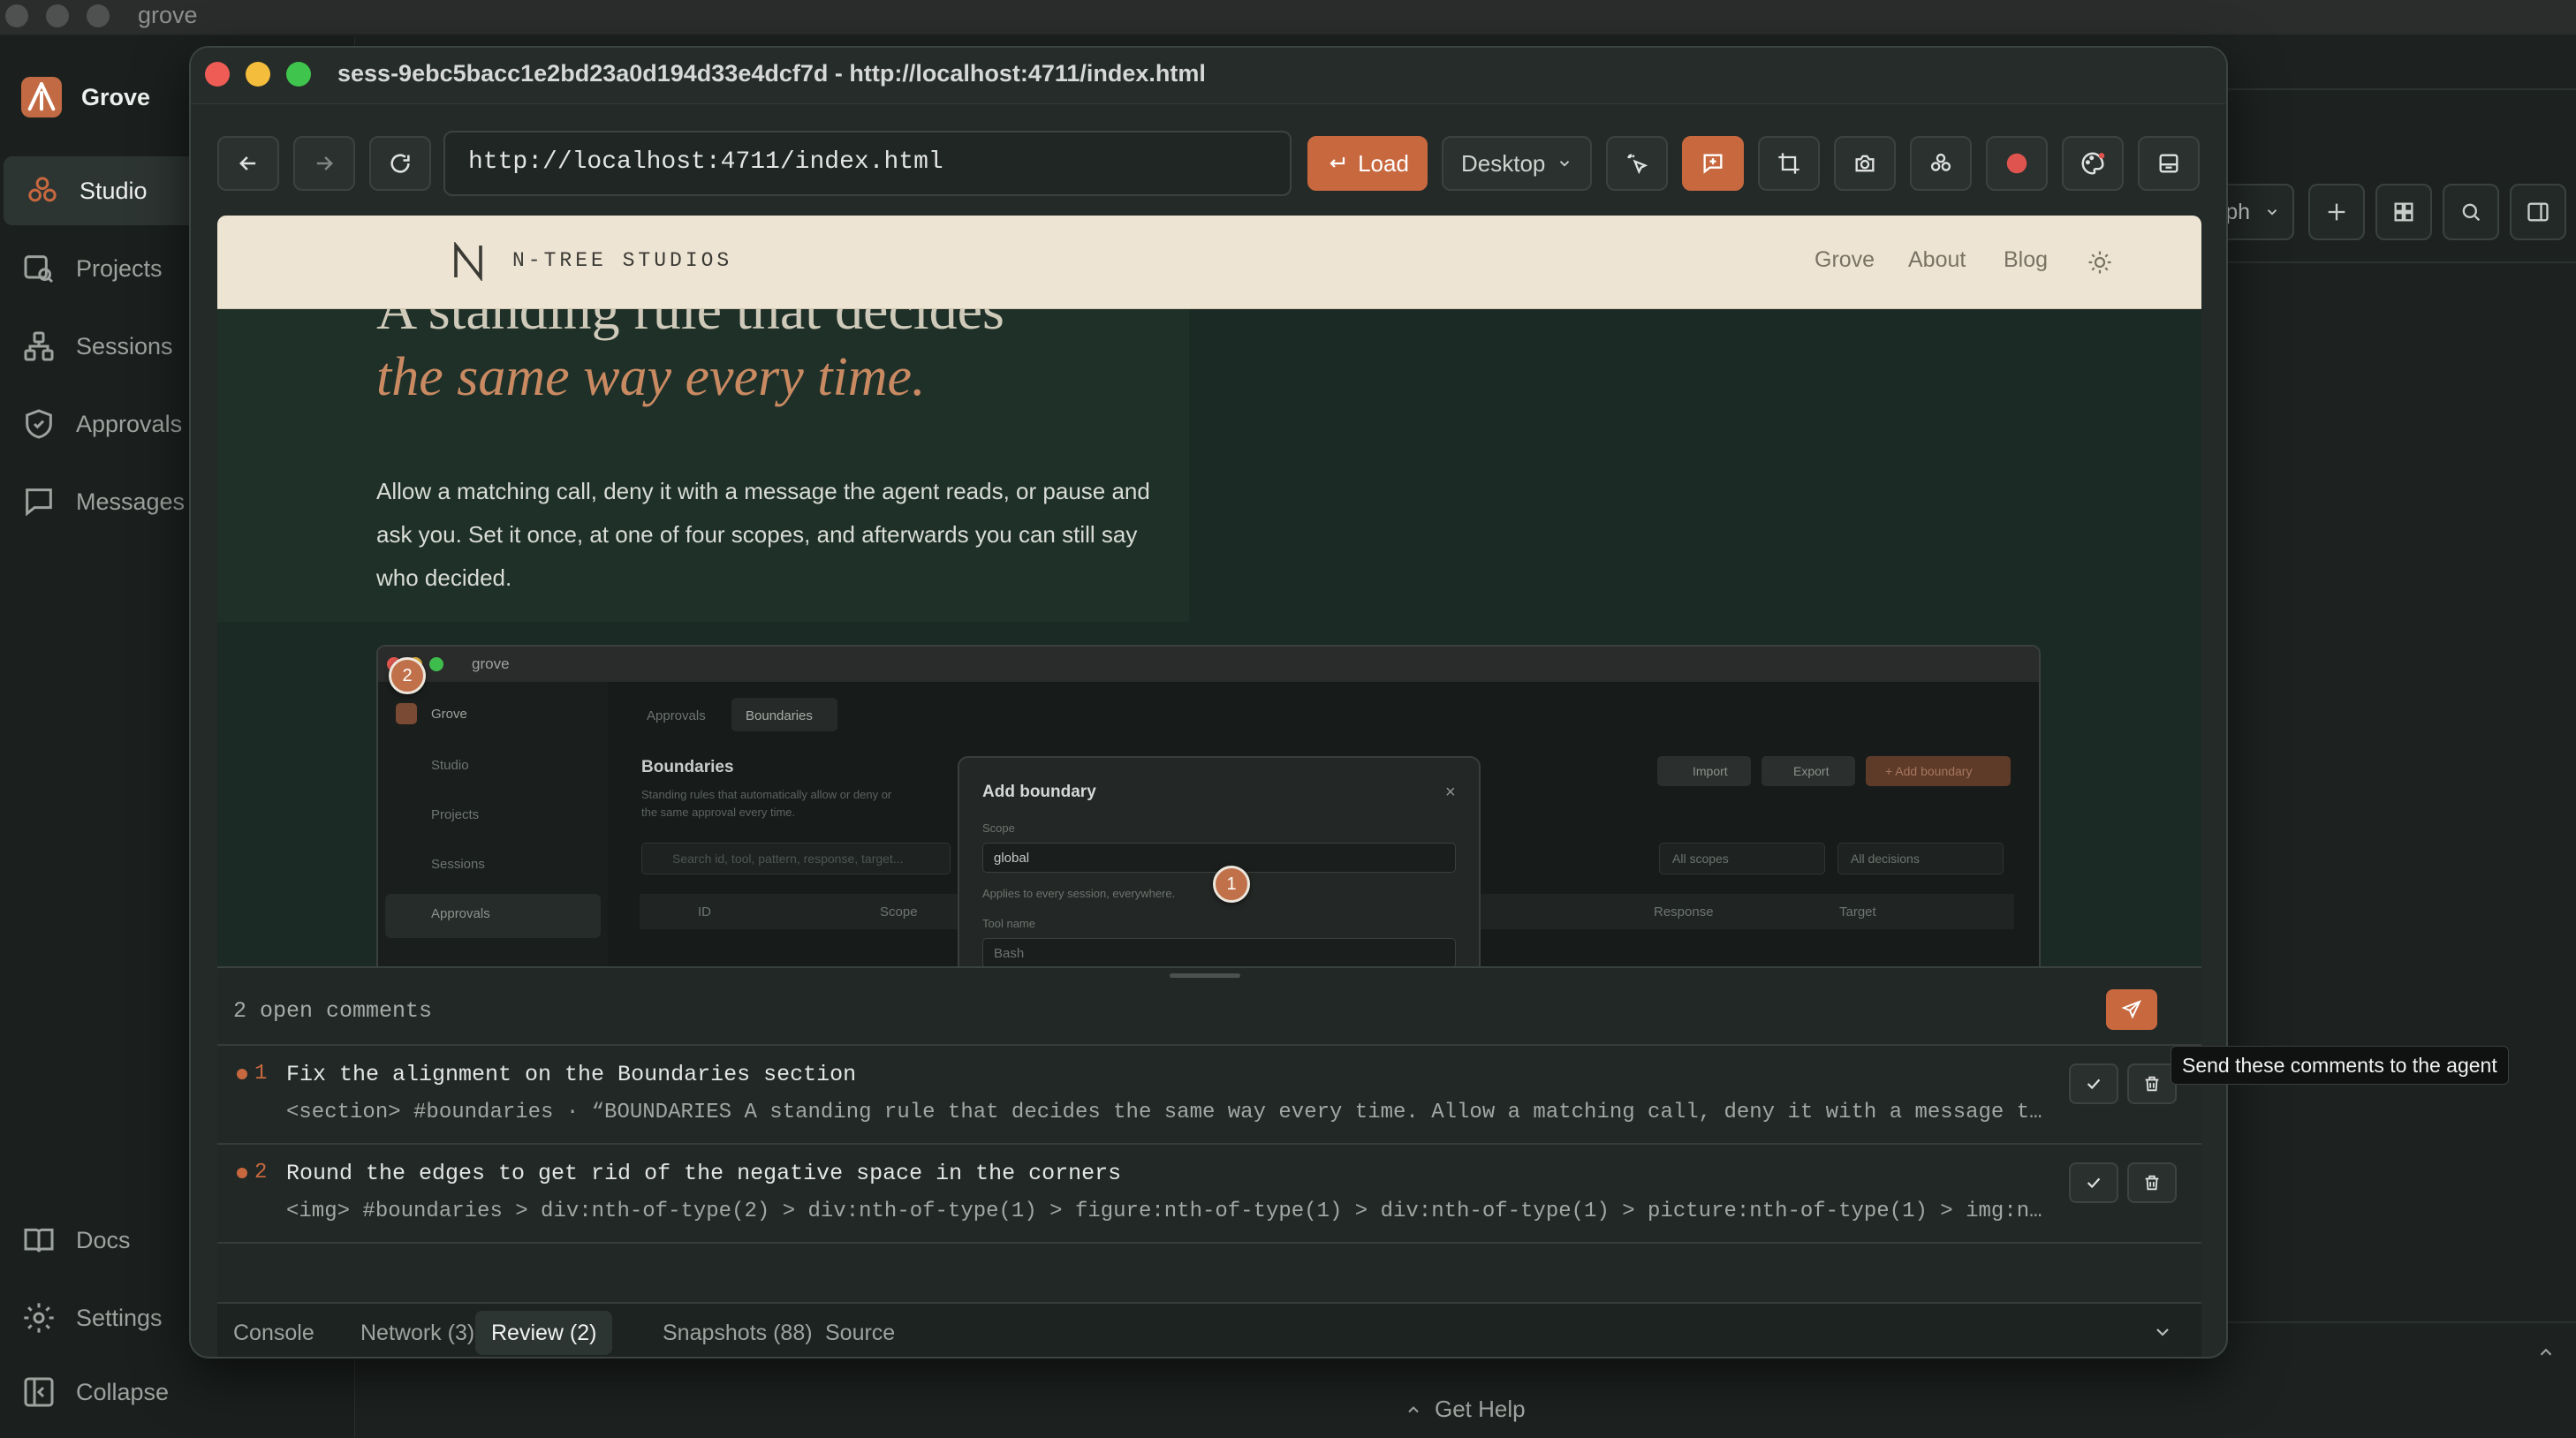 This screenshot has height=1438, width=2576. Describe the element at coordinates (1219, 952) in the screenshot. I see `modal-tool-input: Bash` at that location.